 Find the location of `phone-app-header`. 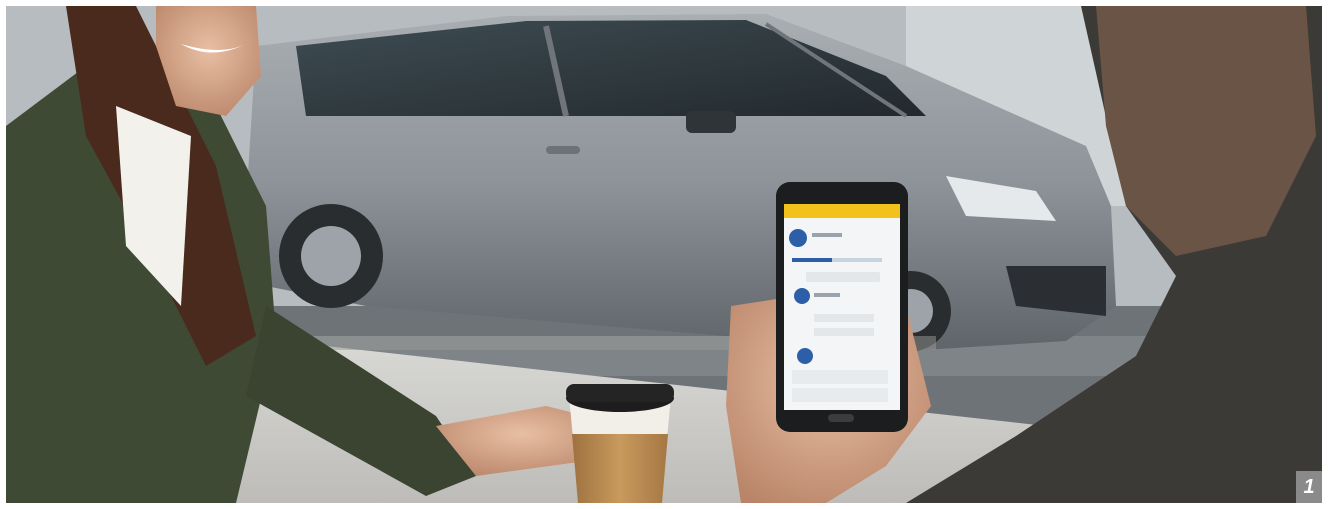

phone-app-header is located at coordinates (842, 211).